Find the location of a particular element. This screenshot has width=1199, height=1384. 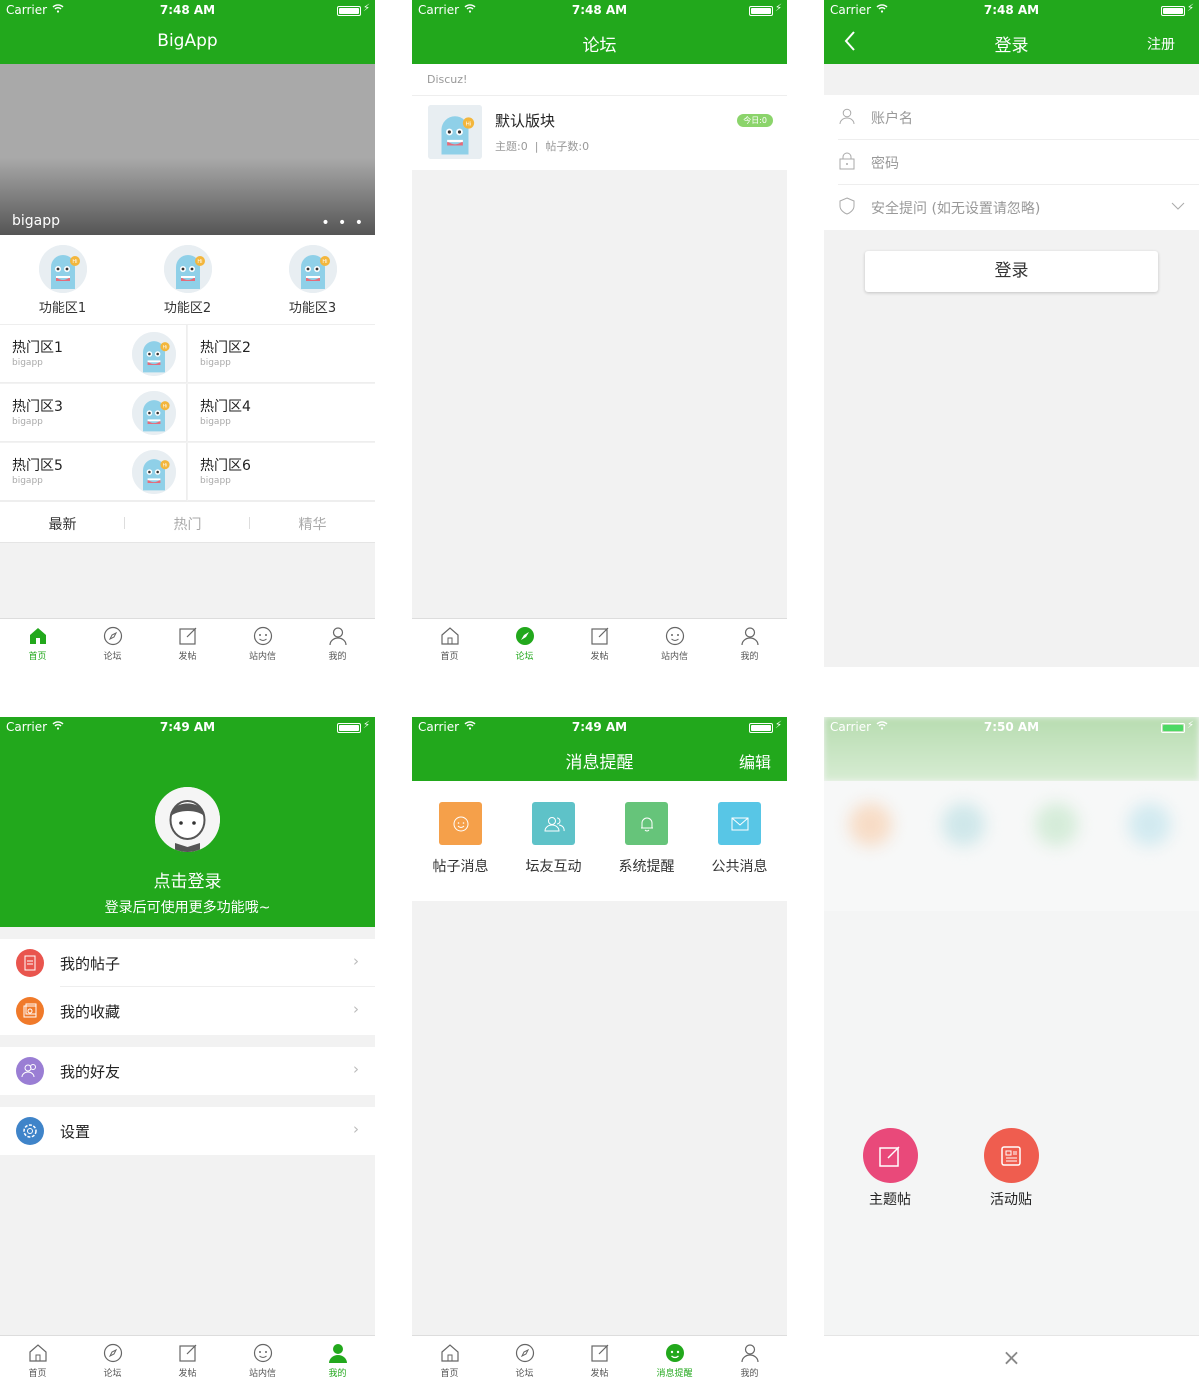

system-alert-item: 系统提醒 is located at coordinates (646, 839).